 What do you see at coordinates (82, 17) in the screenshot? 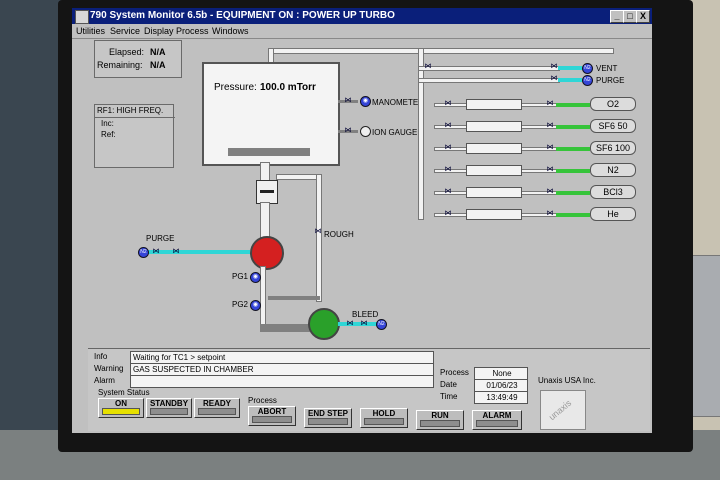
I see `app-icon` at bounding box center [82, 17].